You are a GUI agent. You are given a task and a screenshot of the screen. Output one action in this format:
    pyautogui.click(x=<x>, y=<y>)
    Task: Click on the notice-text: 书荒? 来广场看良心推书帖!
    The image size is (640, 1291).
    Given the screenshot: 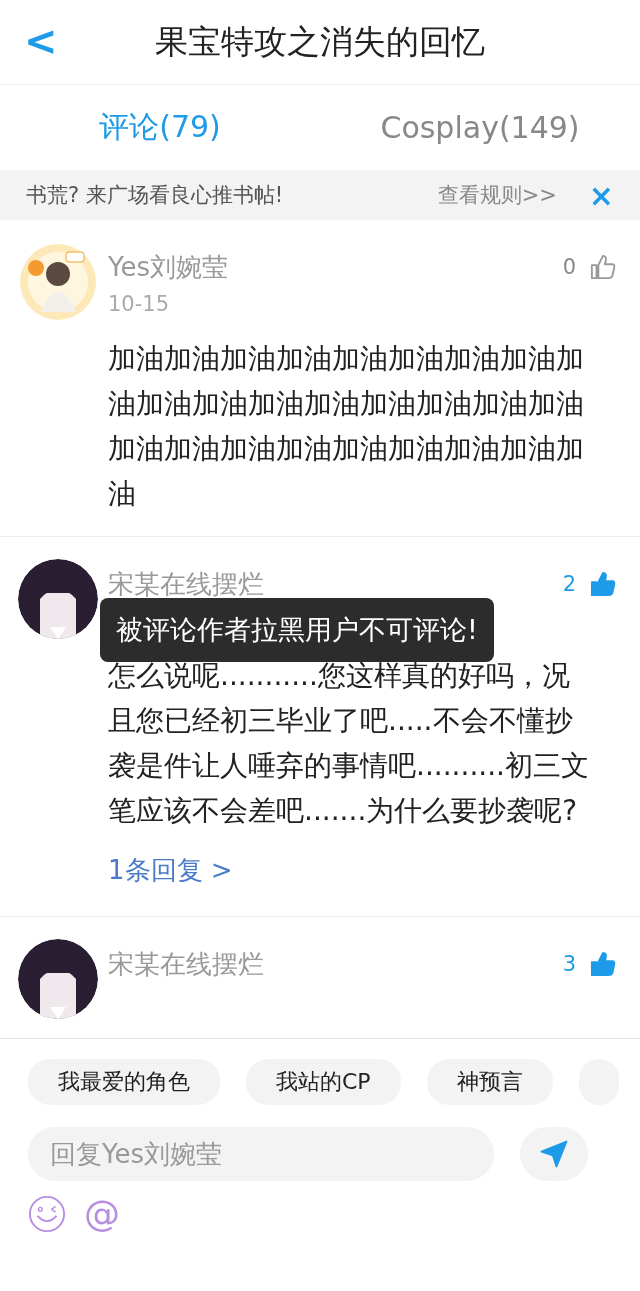 What is the action you would take?
    pyautogui.click(x=155, y=195)
    